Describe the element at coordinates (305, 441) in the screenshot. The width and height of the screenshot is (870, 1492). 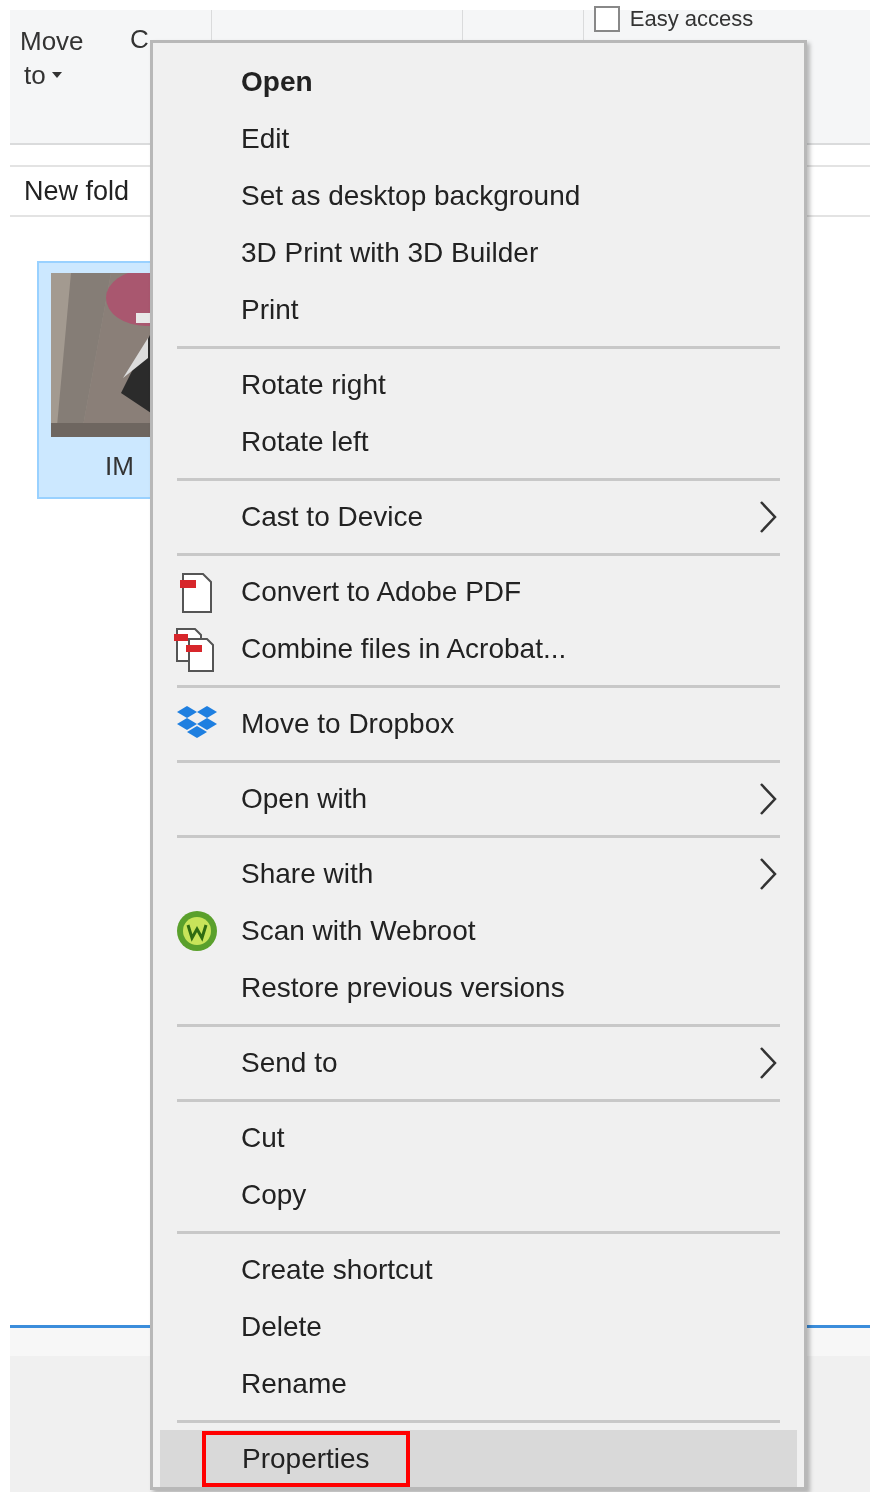
I see `menu-item-label: Rotate left` at that location.